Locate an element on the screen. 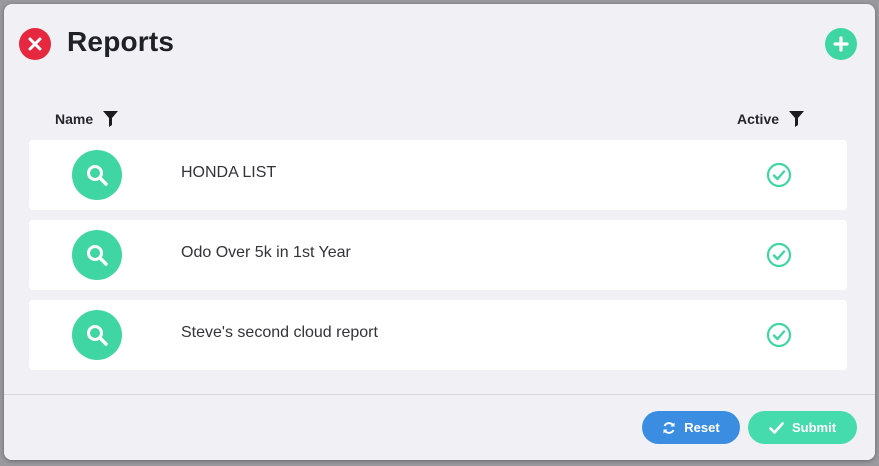 This screenshot has width=879, height=466. column-header-active: Active is located at coordinates (771, 119).